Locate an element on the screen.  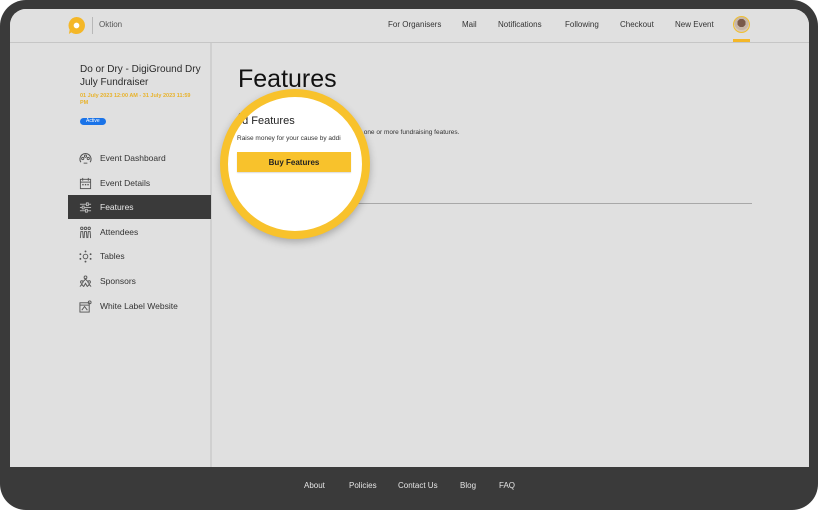
nav-mail: Mail is located at coordinates (469, 24).